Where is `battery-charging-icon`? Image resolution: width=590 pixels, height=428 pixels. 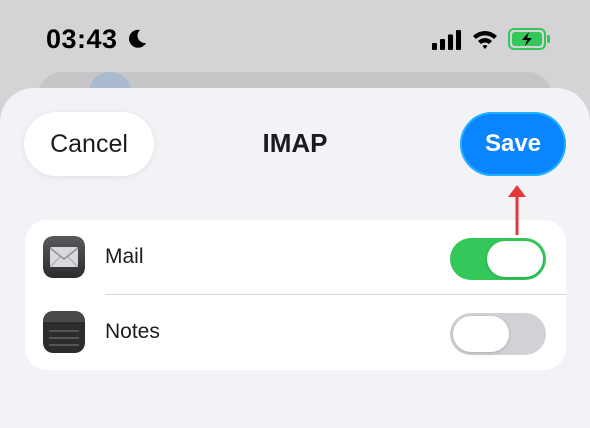
battery-charging-icon is located at coordinates (529, 39).